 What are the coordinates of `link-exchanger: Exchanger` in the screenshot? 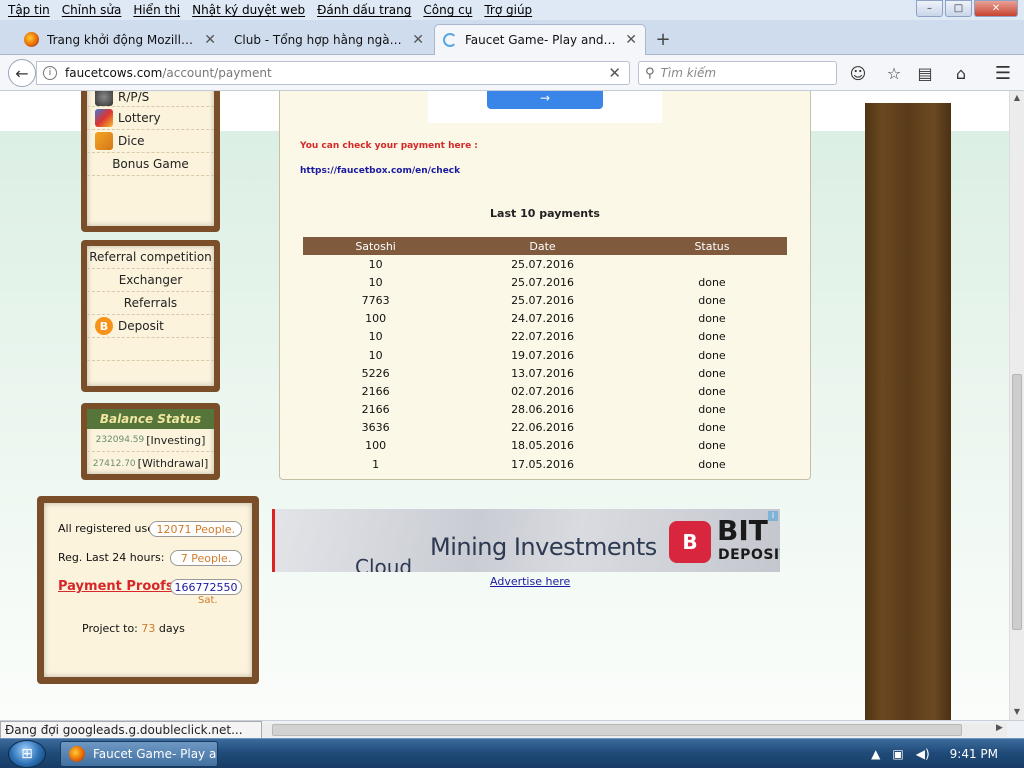 It's located at (150, 280).